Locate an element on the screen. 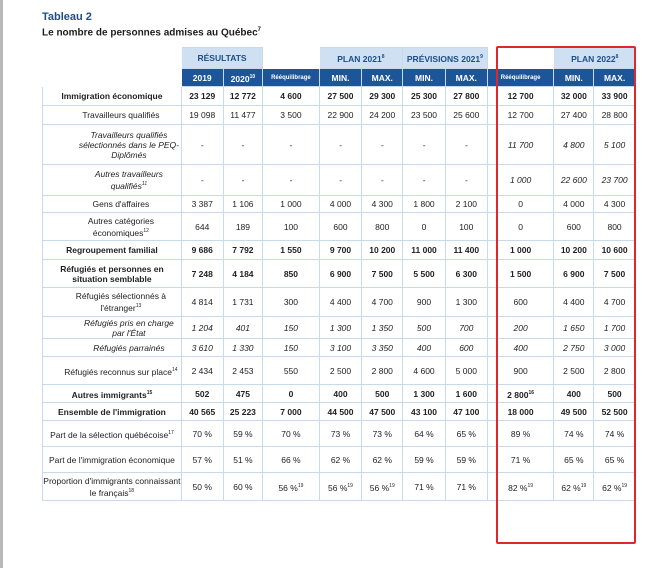 The image size is (664, 568). table-cell: 4 000 is located at coordinates (574, 204).